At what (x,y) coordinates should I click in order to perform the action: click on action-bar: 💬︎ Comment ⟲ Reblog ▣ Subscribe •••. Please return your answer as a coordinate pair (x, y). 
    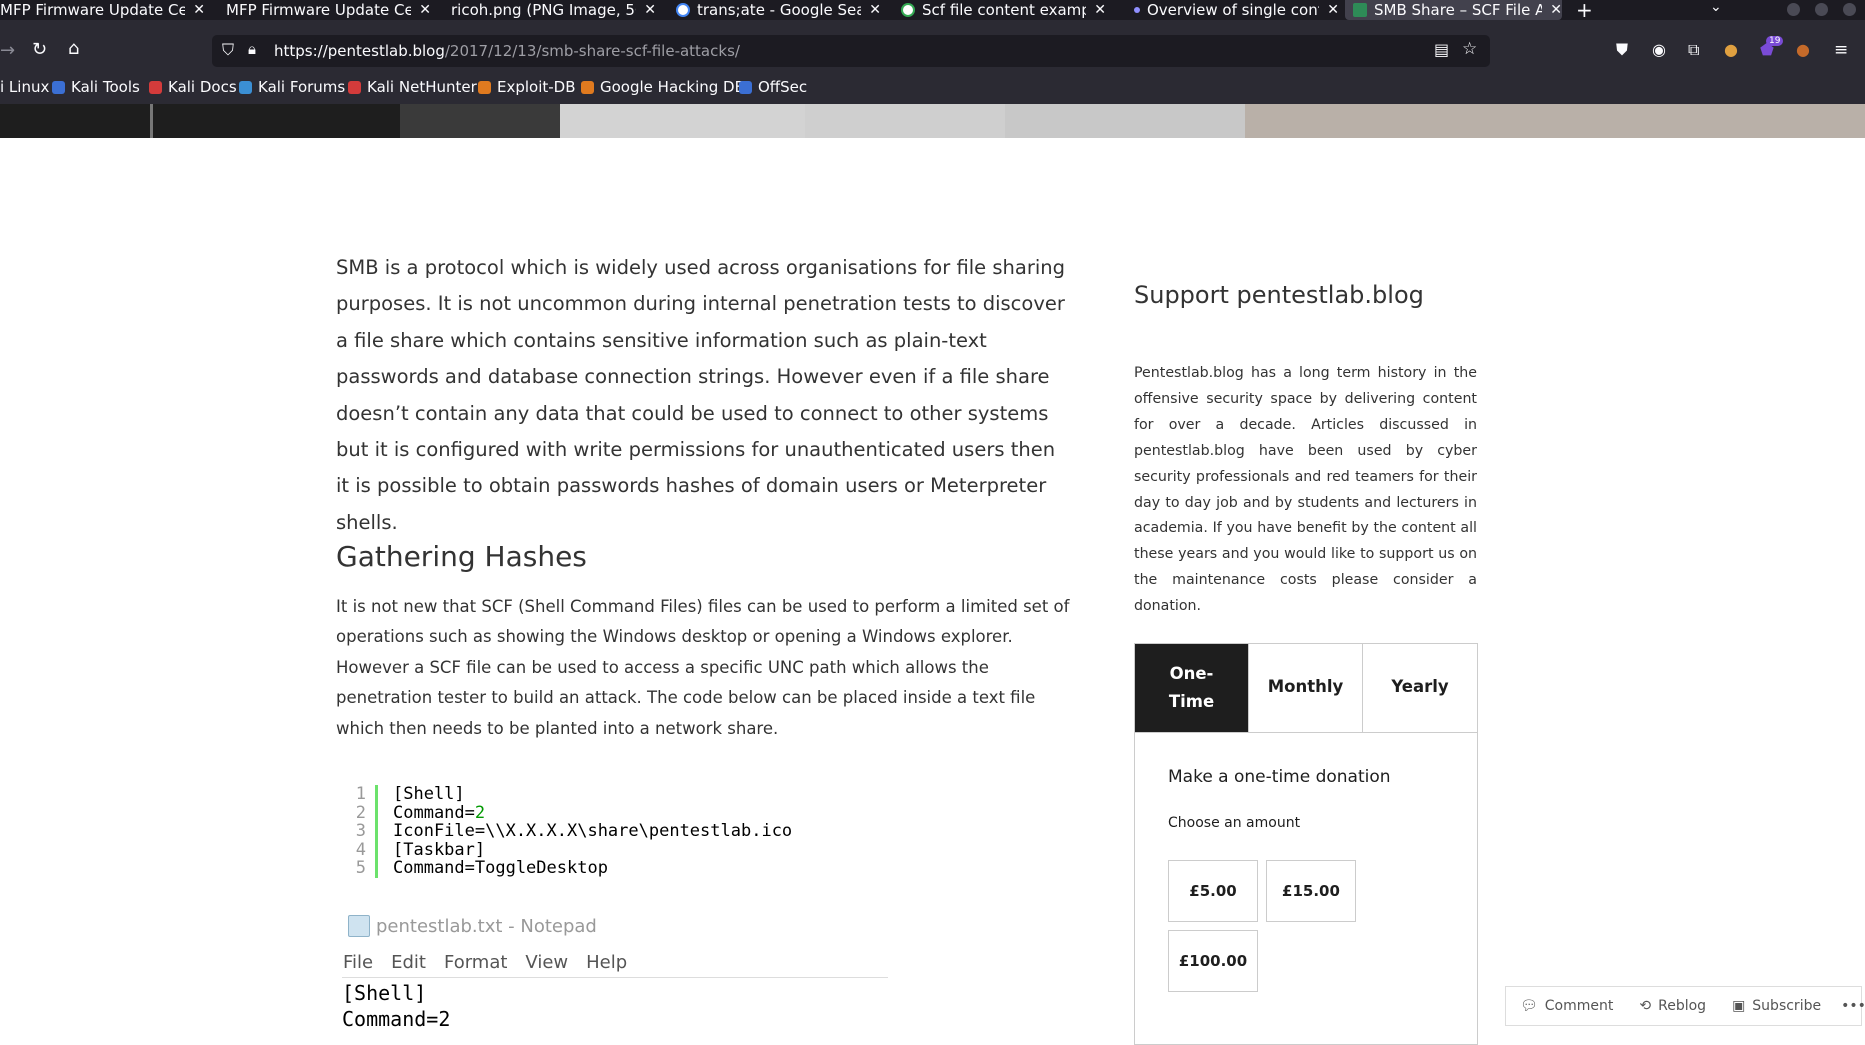
    Looking at the image, I should click on (1685, 1006).